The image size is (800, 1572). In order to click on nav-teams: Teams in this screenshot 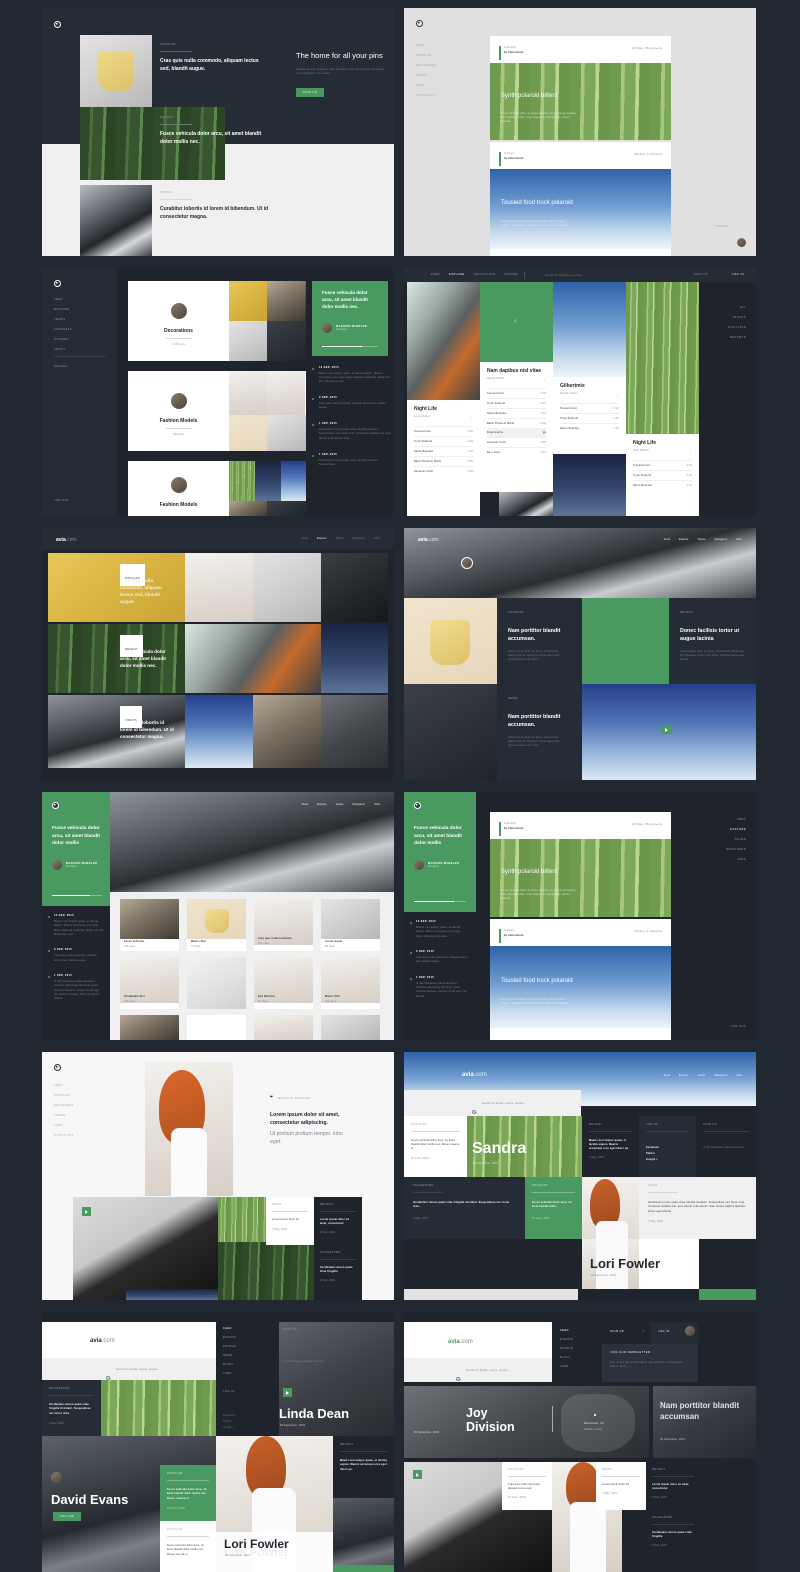, I will do `click(702, 1075)`.